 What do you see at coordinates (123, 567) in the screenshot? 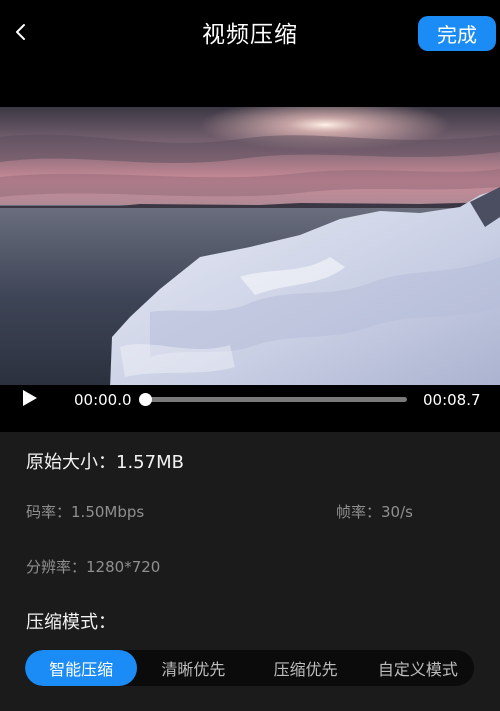
I see `resolution-value: 1280*720` at bounding box center [123, 567].